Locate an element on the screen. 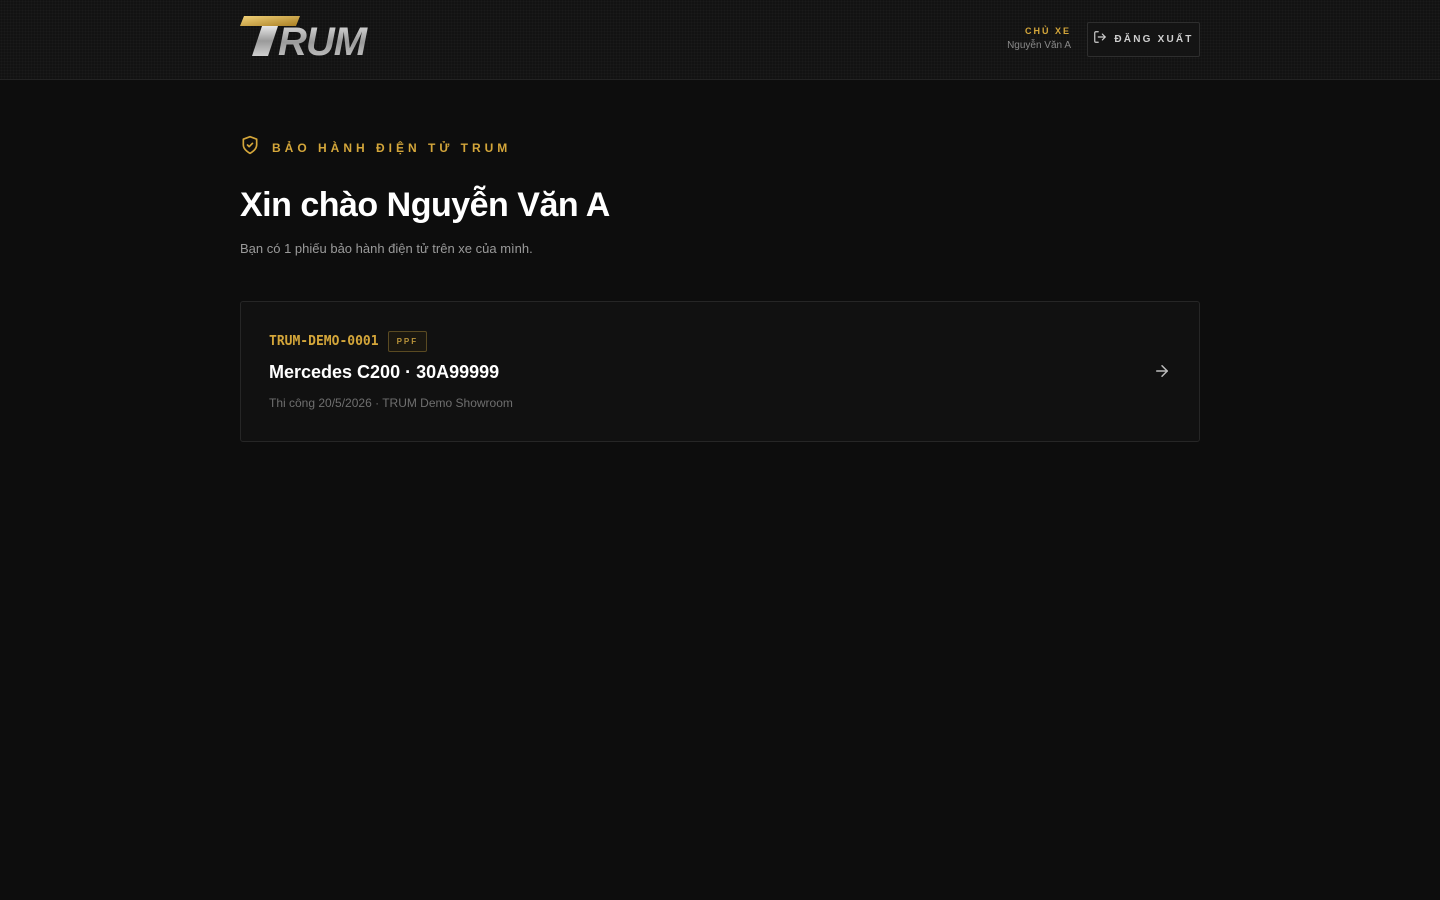  warranty-type-badge: PPF is located at coordinates (407, 341).